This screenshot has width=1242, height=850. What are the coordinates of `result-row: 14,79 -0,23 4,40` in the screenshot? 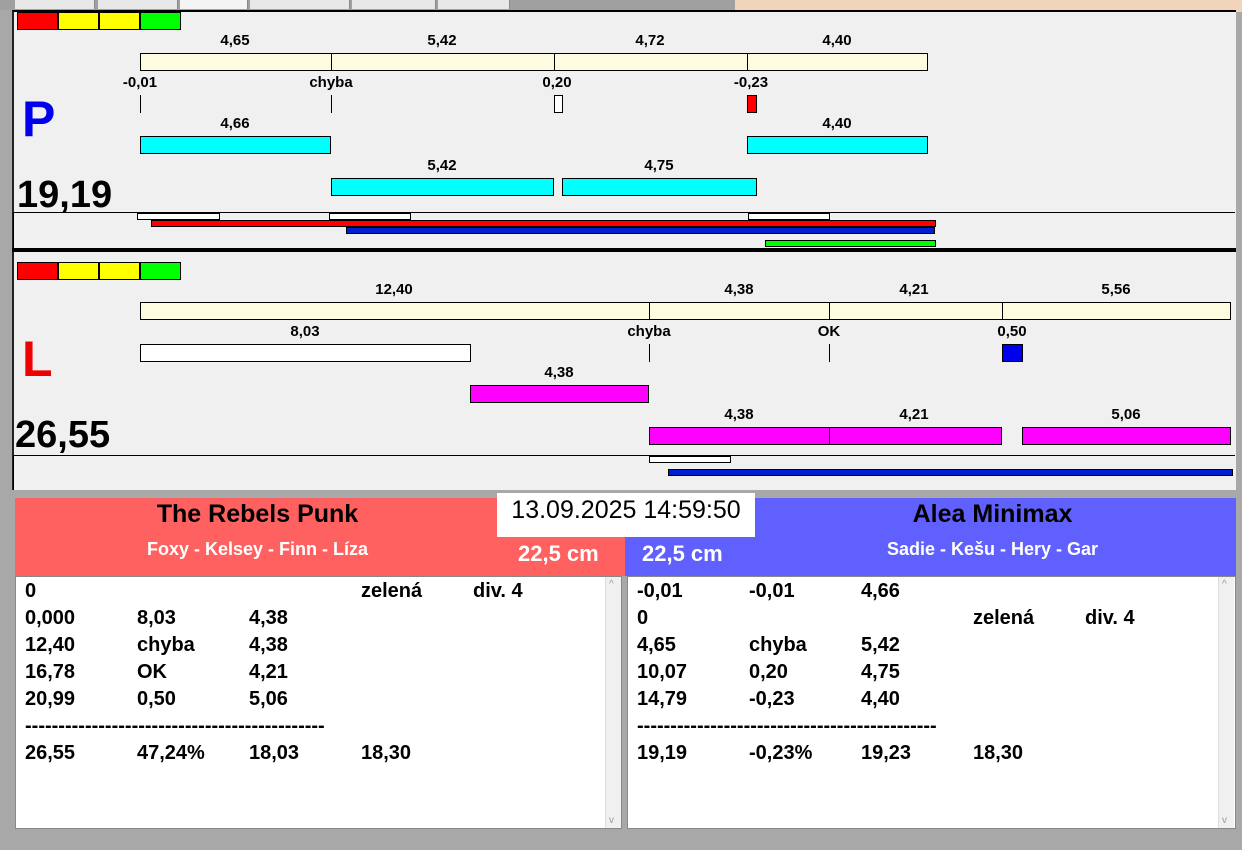 It's located at (931, 701).